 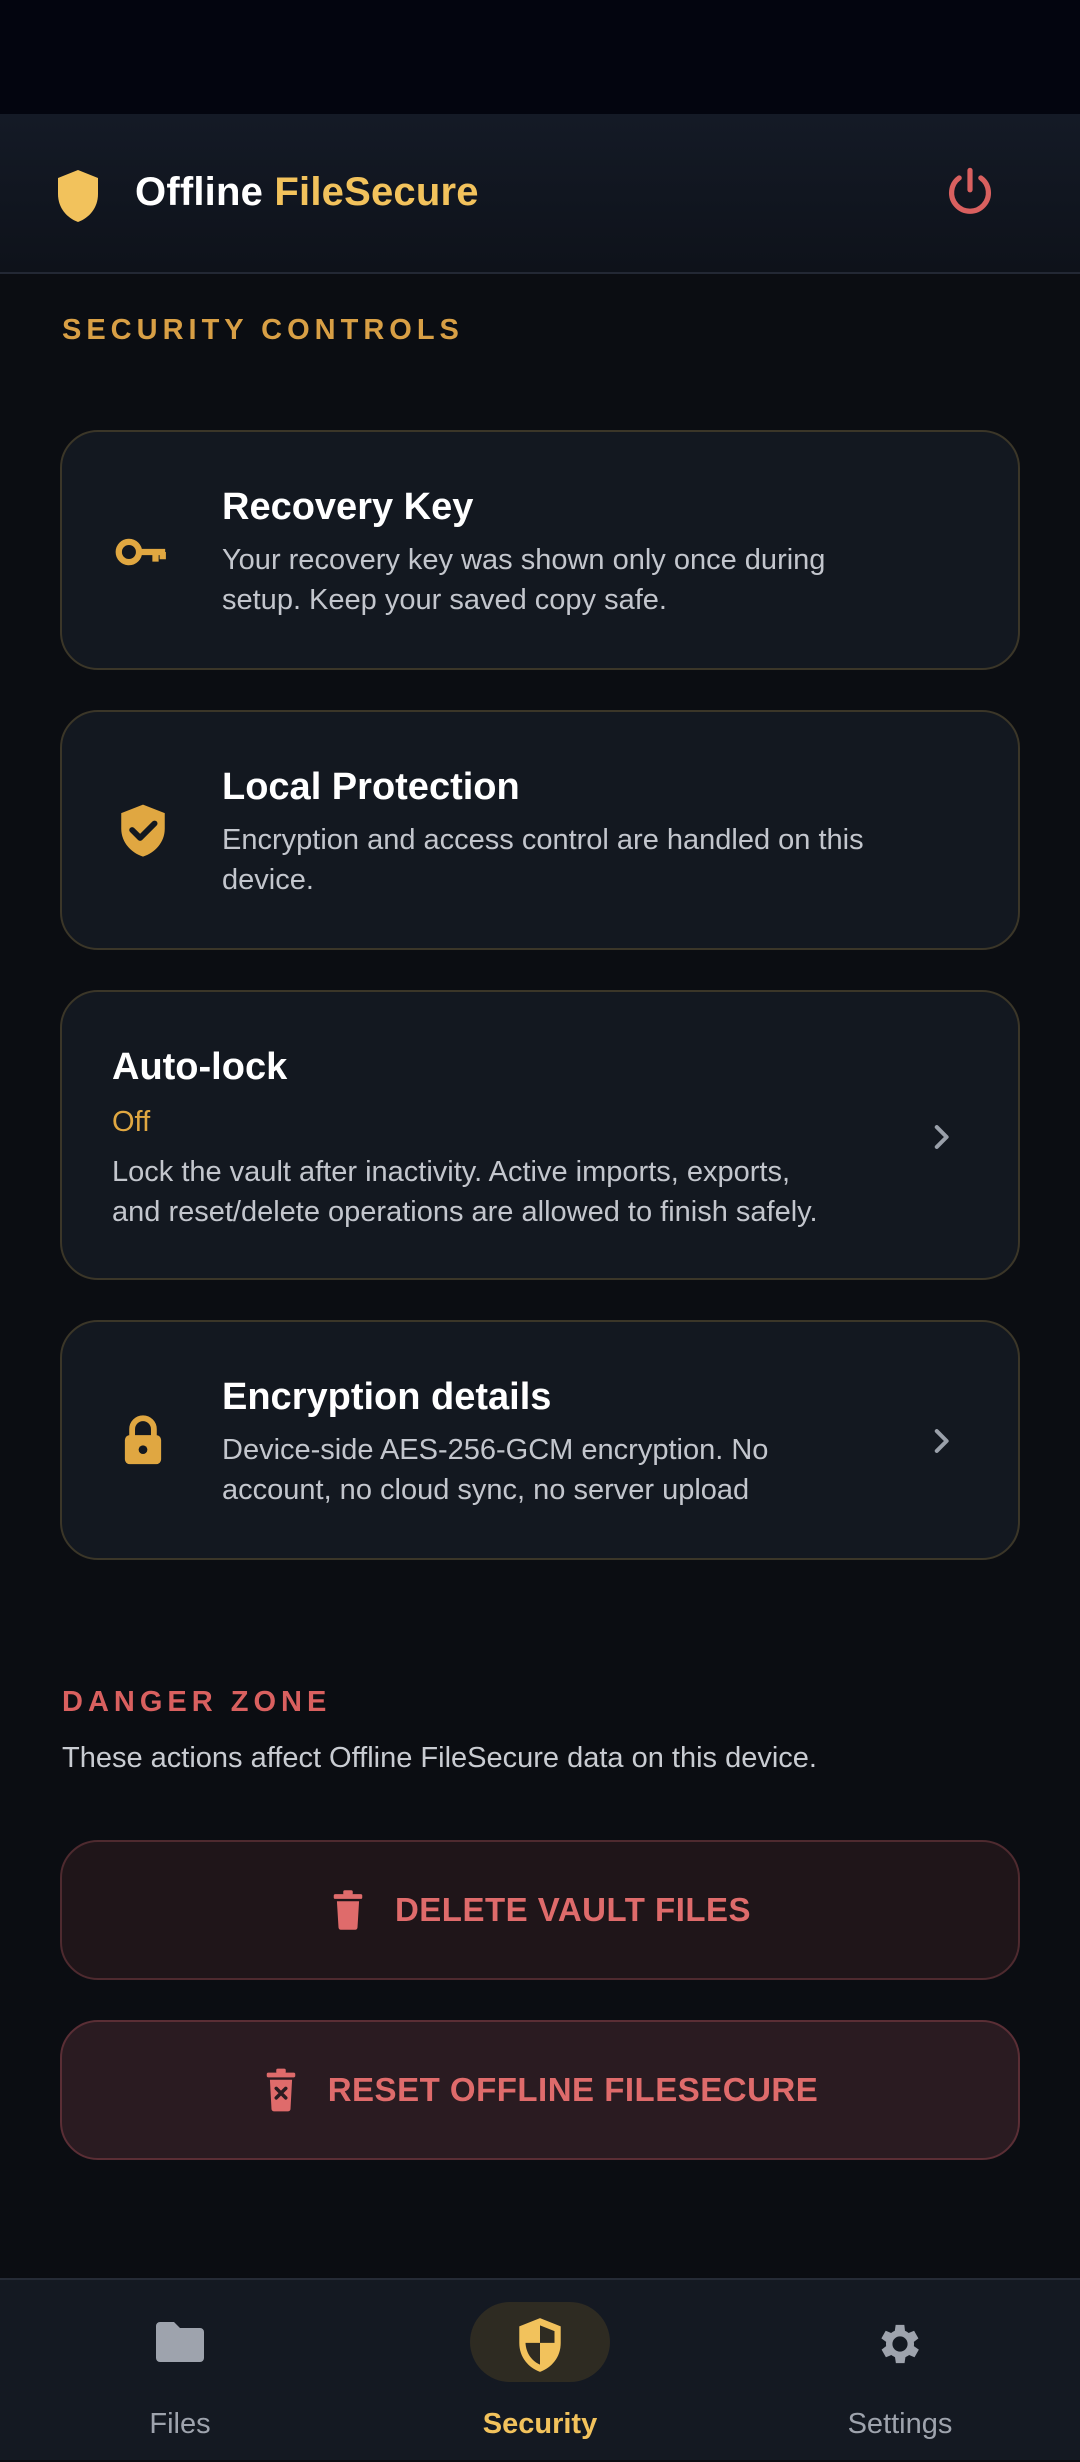 I want to click on lock-icon, so click(x=143, y=1440).